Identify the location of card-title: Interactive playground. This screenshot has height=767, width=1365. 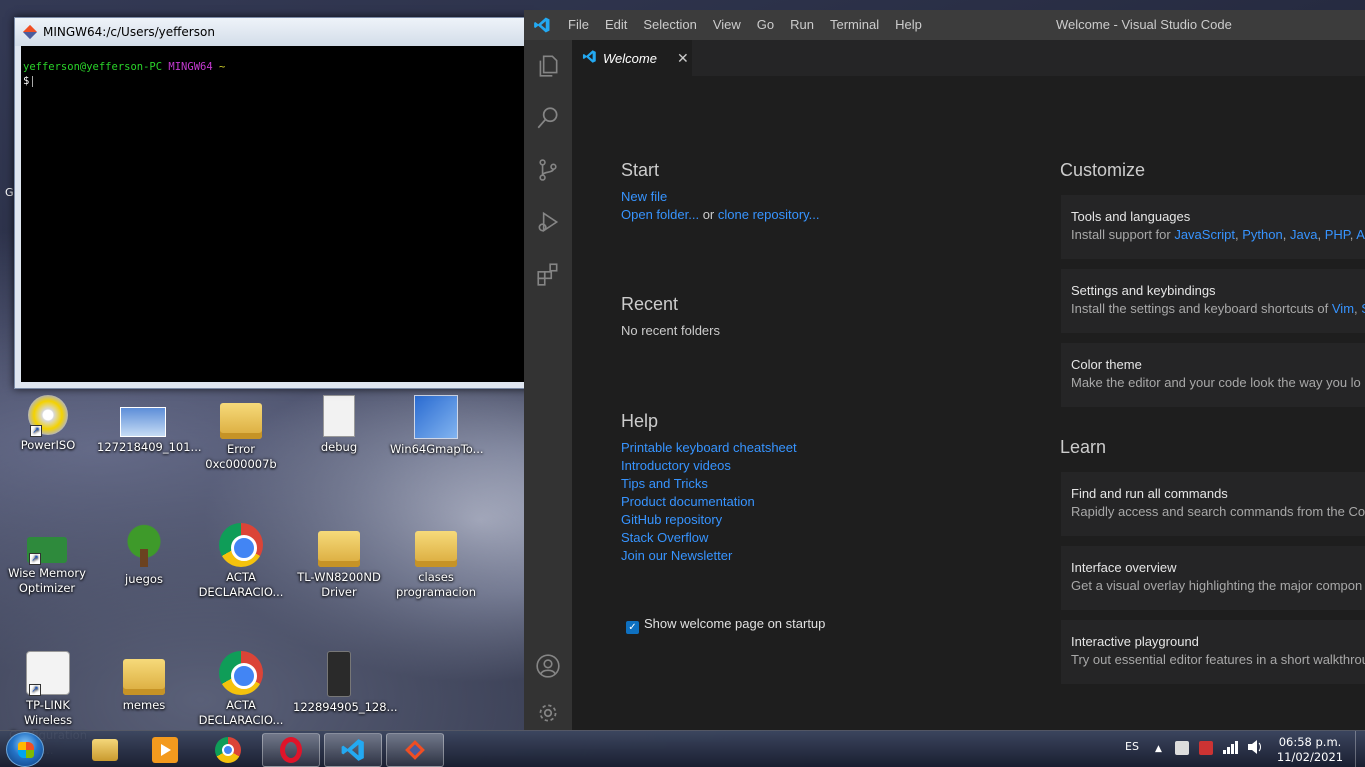
(1135, 641).